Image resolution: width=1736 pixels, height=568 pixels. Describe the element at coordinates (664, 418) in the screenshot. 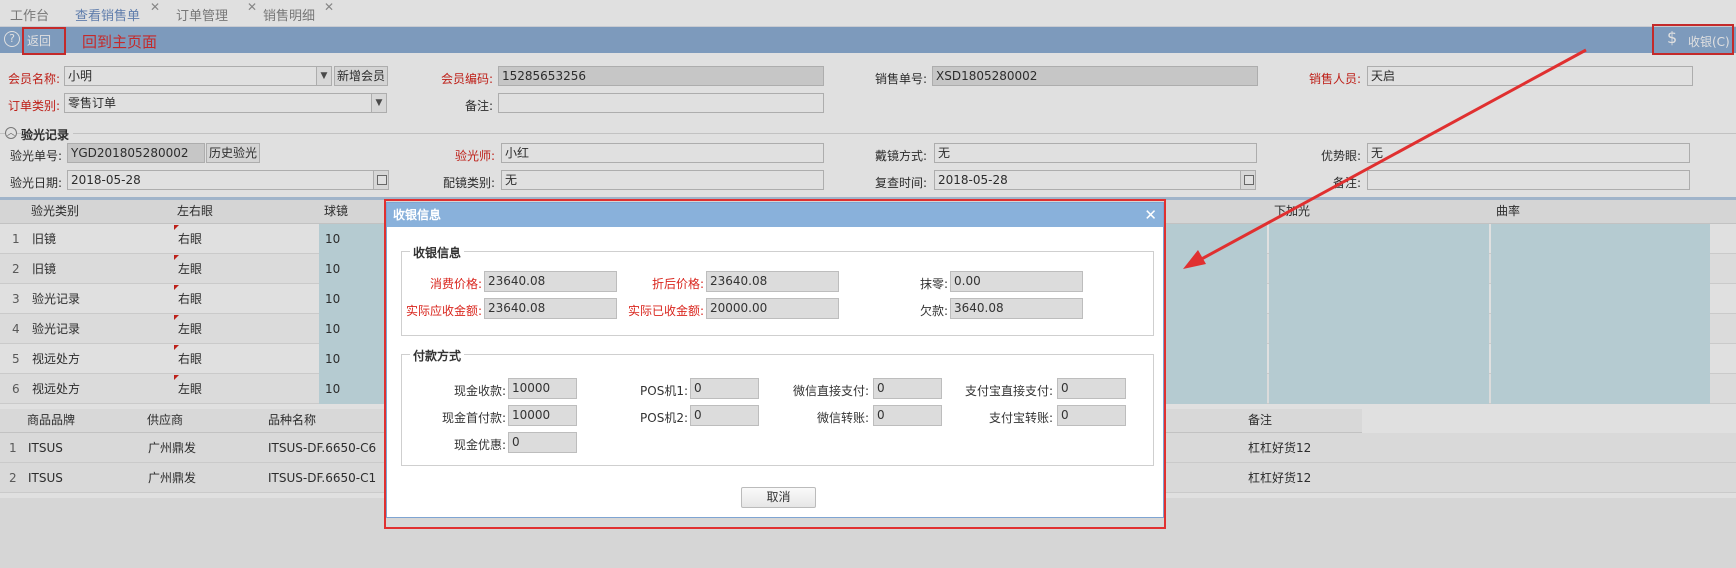

I see `pos2-label: POS机2:` at that location.